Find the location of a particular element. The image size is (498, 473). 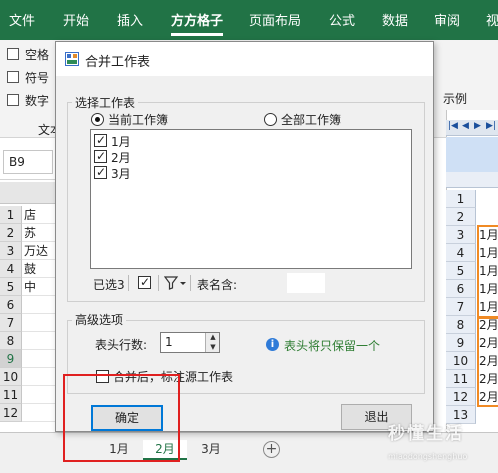

radio-all-workbooks is located at coordinates (270, 119).